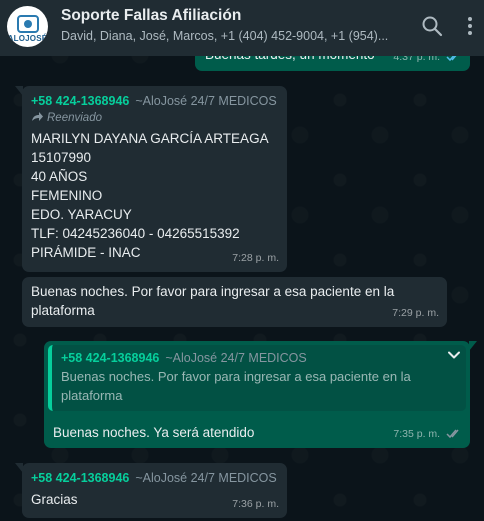 Image resolution: width=484 pixels, height=521 pixels. What do you see at coordinates (151, 16) in the screenshot?
I see `chat-title: Soporte Fallas Afiliación` at bounding box center [151, 16].